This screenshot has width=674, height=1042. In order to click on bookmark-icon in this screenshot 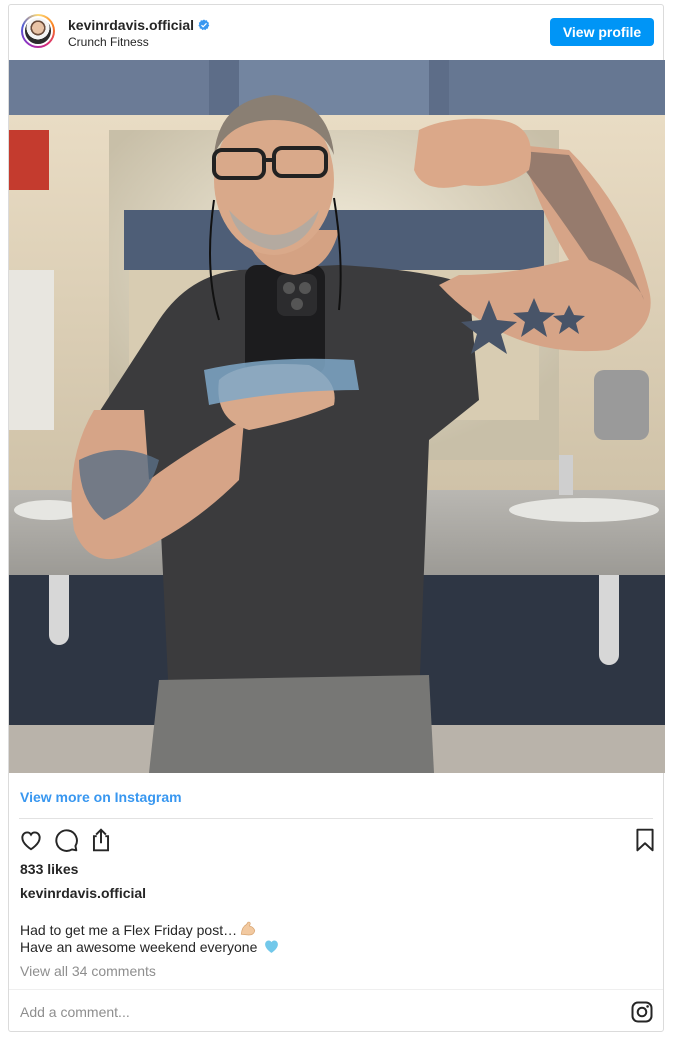, I will do `click(645, 840)`.